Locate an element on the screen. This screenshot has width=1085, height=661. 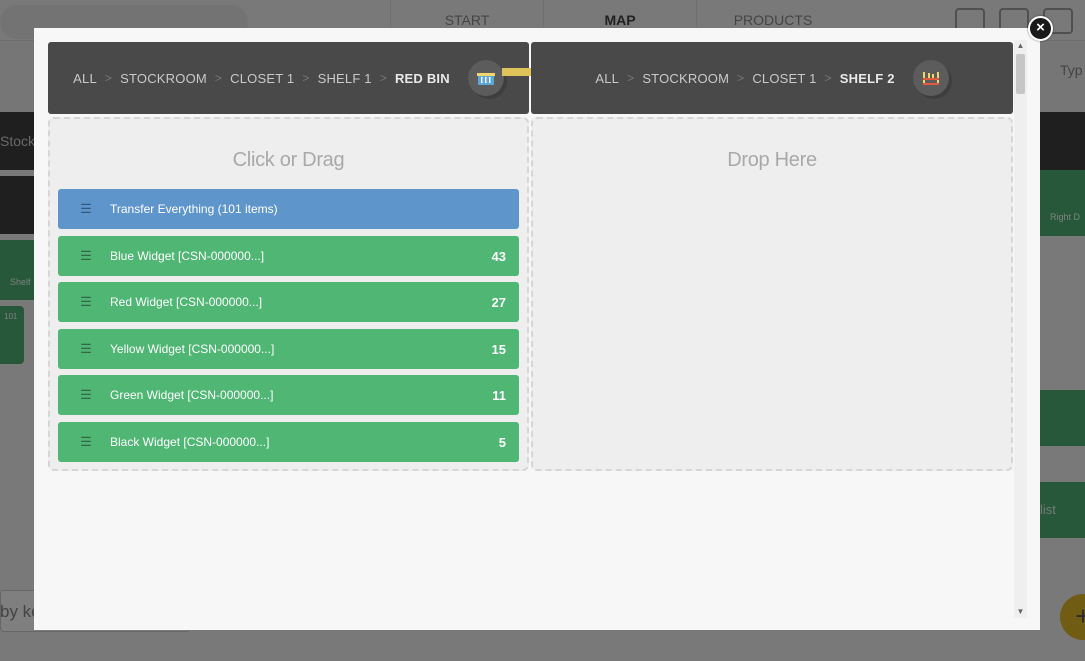
breadcrumb-current-location: RED BIN is located at coordinates (422, 78).